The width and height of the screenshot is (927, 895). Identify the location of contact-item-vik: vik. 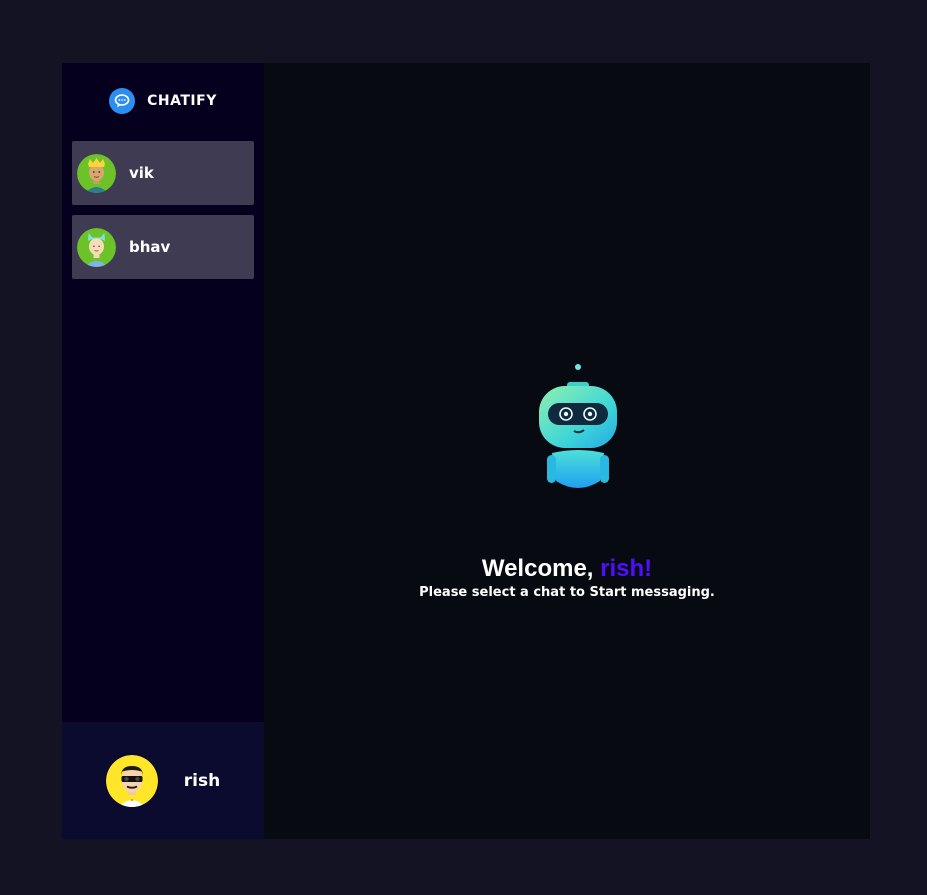
(163, 173).